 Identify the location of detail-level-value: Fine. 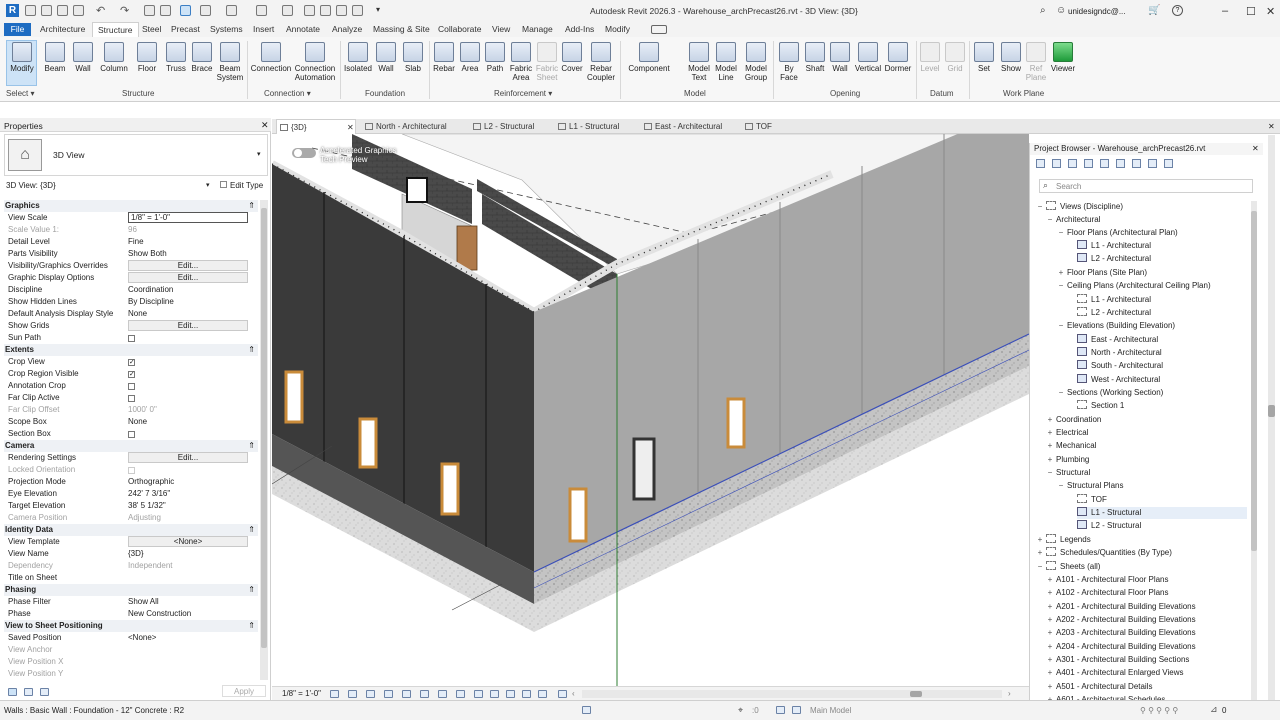
(188, 242).